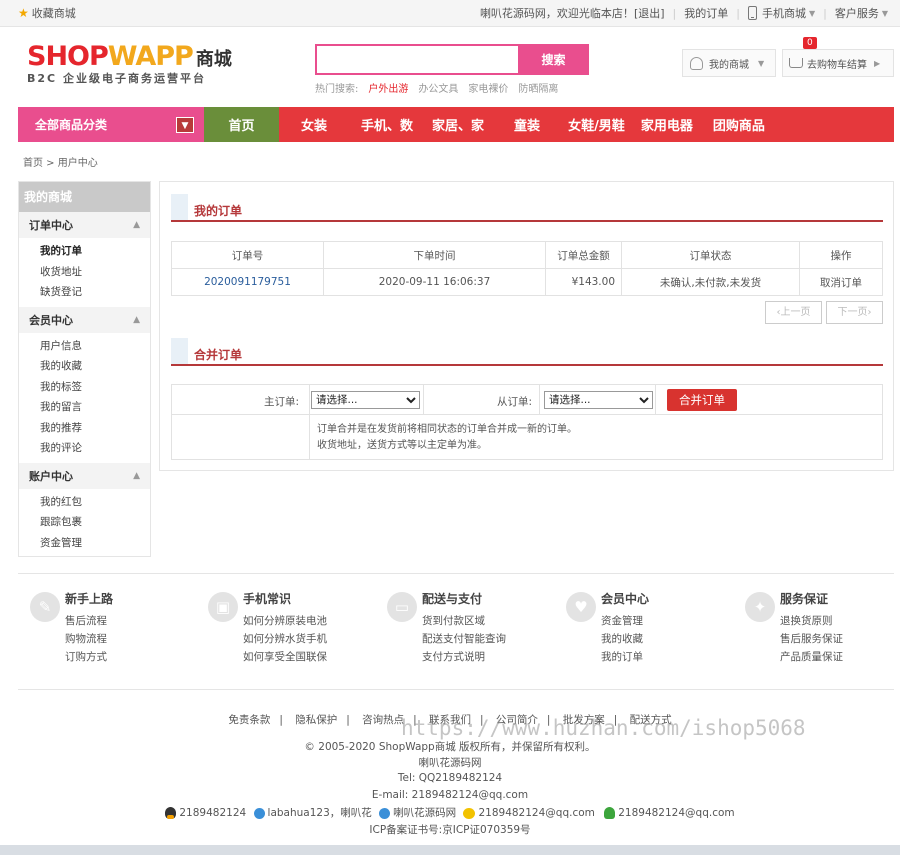 The image size is (900, 855). What do you see at coordinates (320, 813) in the screenshot?
I see `wangwang-contact: labahua123，喇叭花` at bounding box center [320, 813].